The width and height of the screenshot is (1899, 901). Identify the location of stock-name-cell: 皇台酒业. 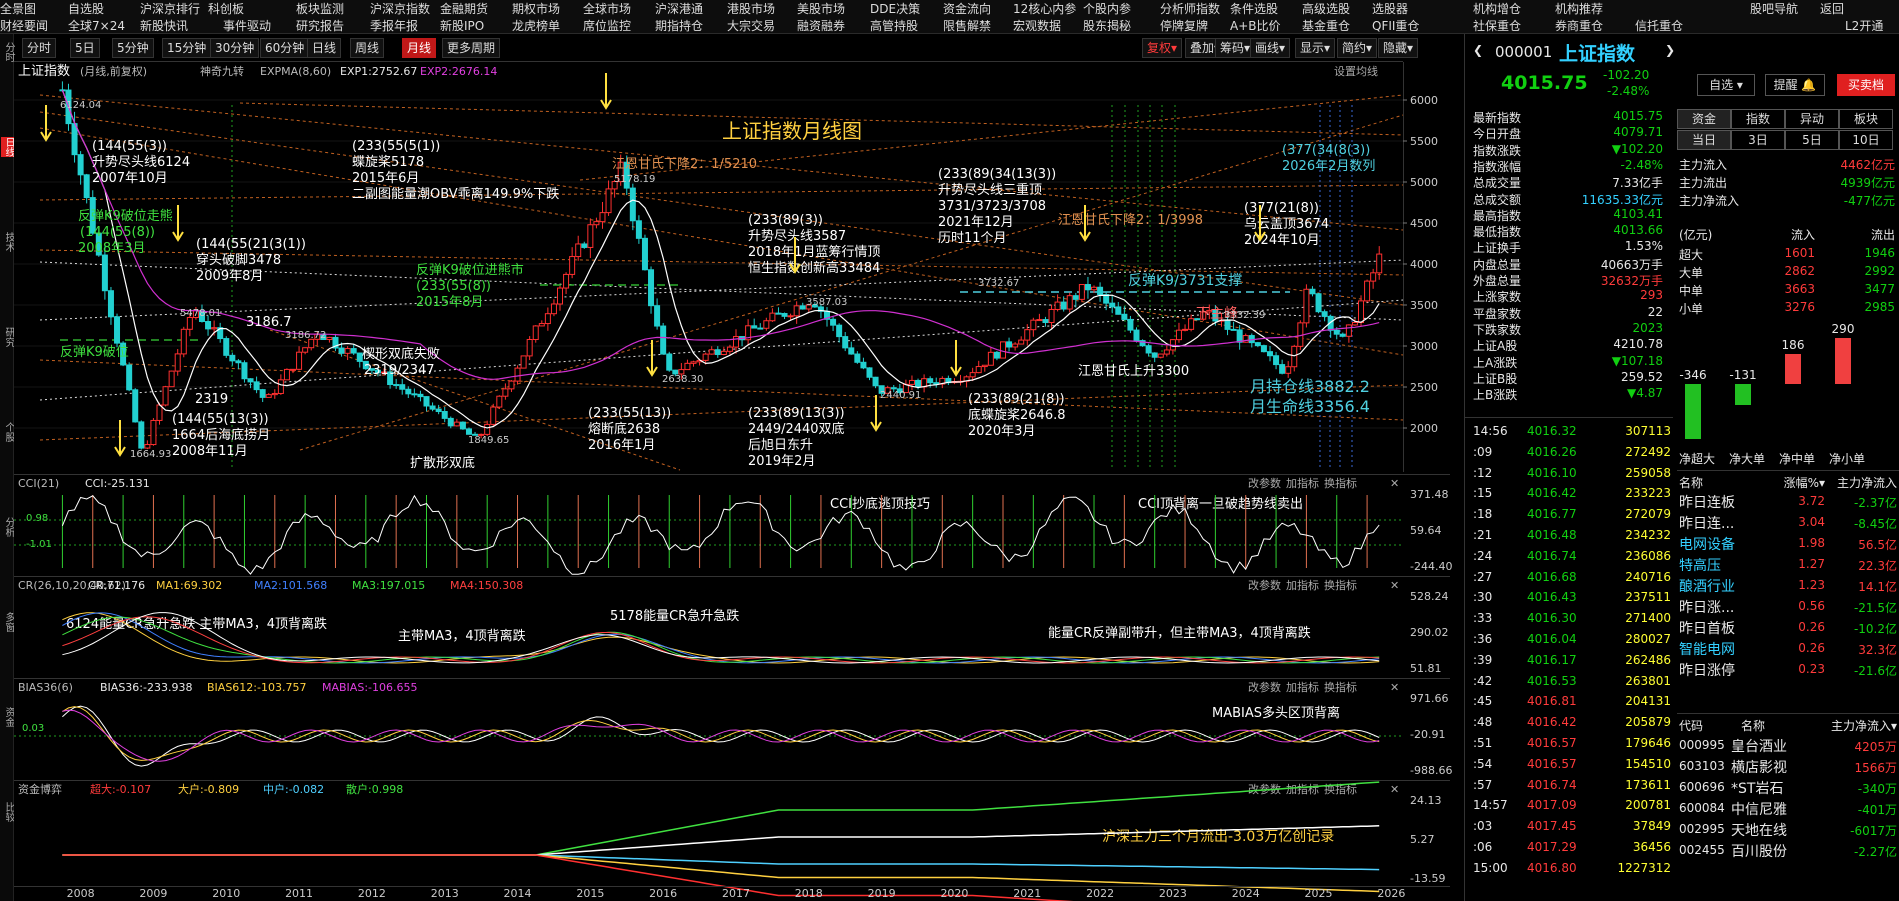
(1759, 746).